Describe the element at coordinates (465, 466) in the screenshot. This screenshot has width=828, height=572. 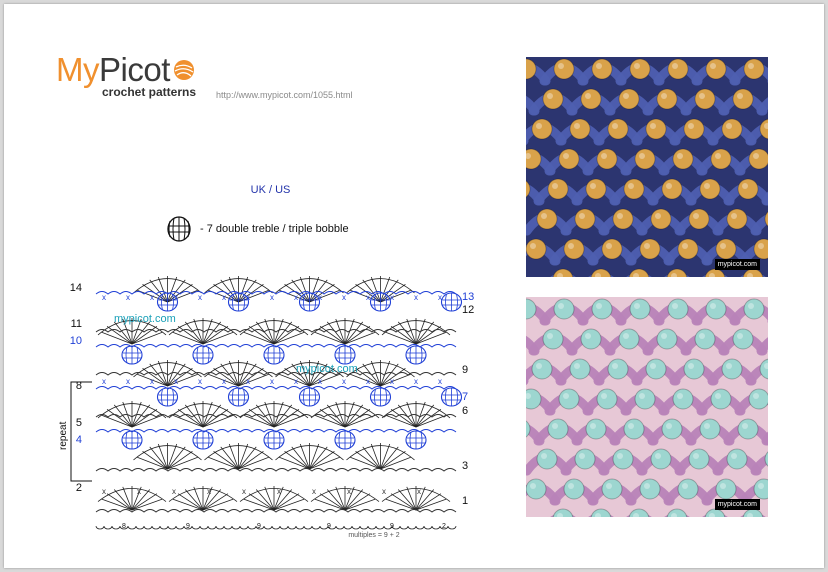
I see `row-number: 3` at that location.